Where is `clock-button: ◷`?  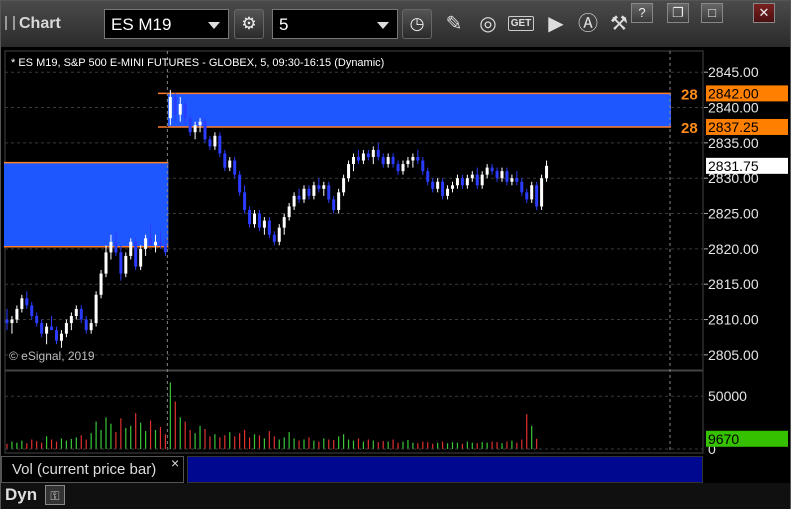
clock-button: ◷ is located at coordinates (417, 24).